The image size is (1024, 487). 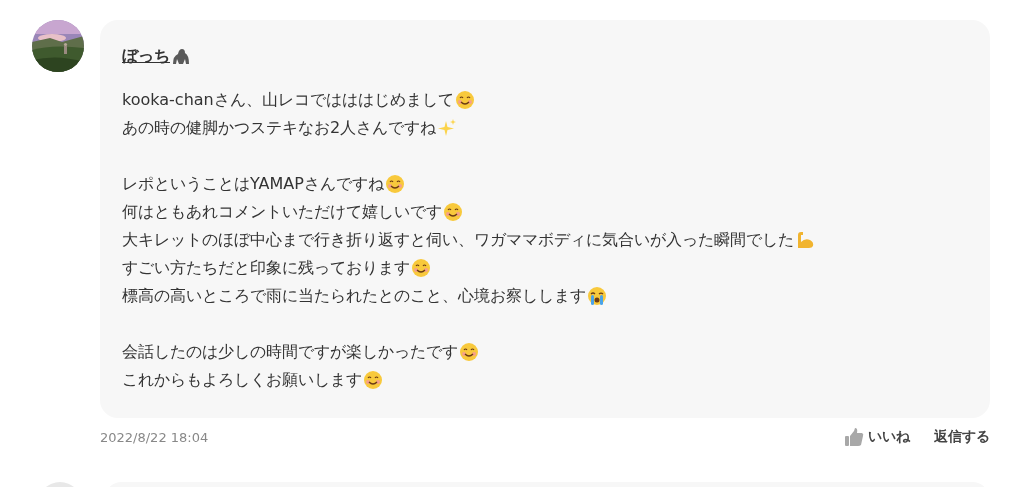 What do you see at coordinates (279, 128) in the screenshot?
I see `comment-text: あの時の健脚かつステキなお2人さんですね` at bounding box center [279, 128].